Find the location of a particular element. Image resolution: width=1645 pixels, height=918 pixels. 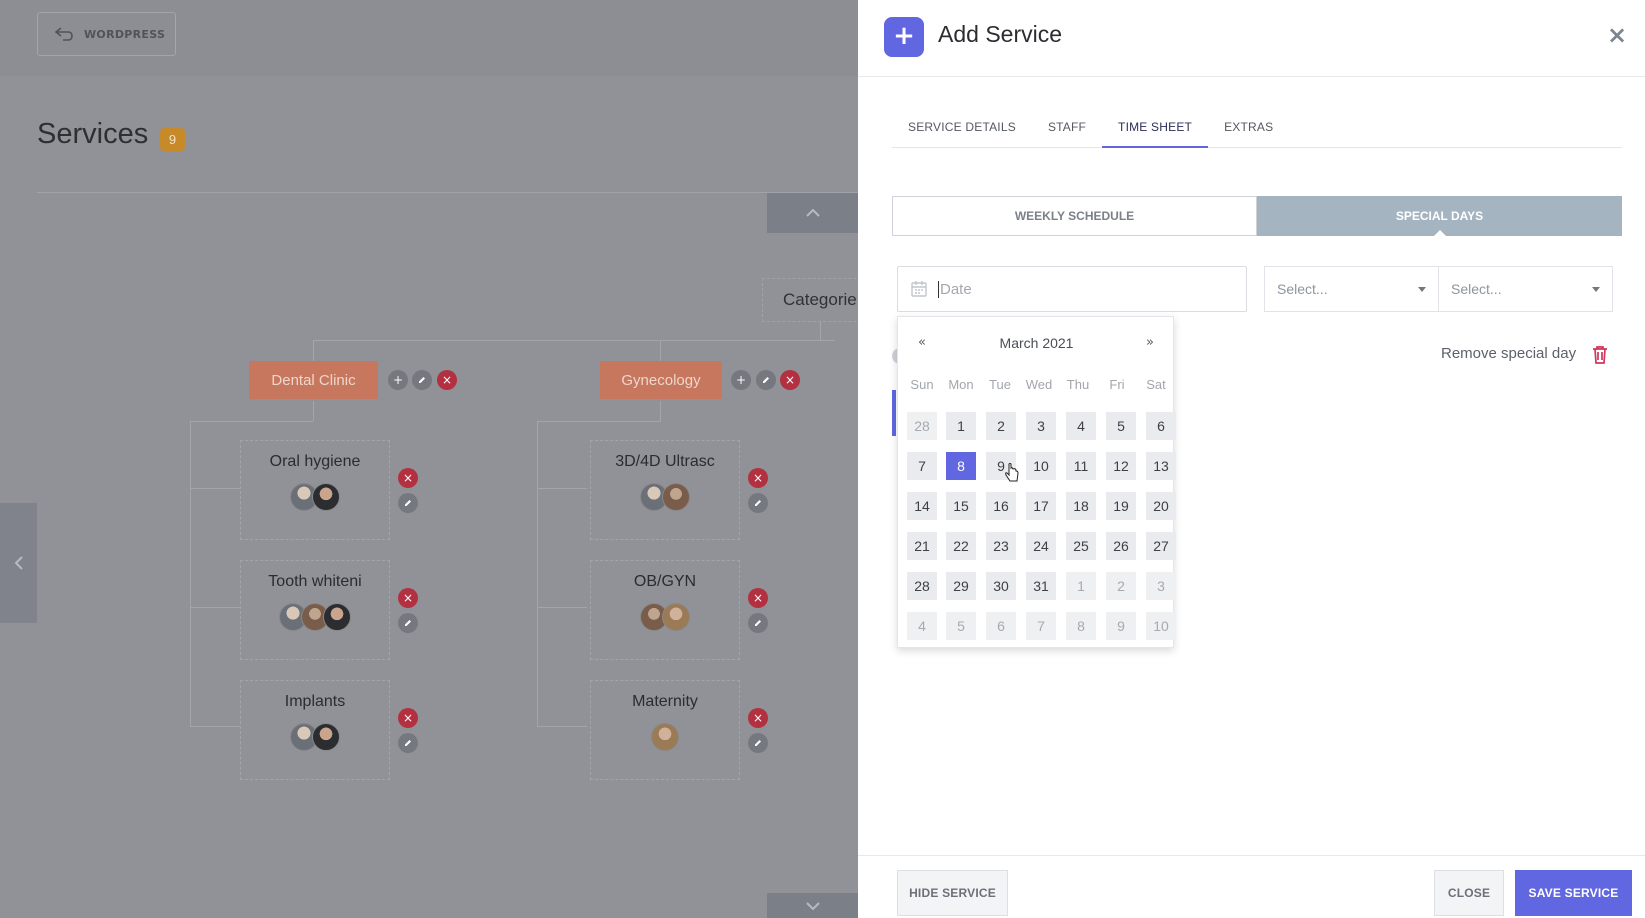

calendar-day: 31 is located at coordinates (1041, 586).